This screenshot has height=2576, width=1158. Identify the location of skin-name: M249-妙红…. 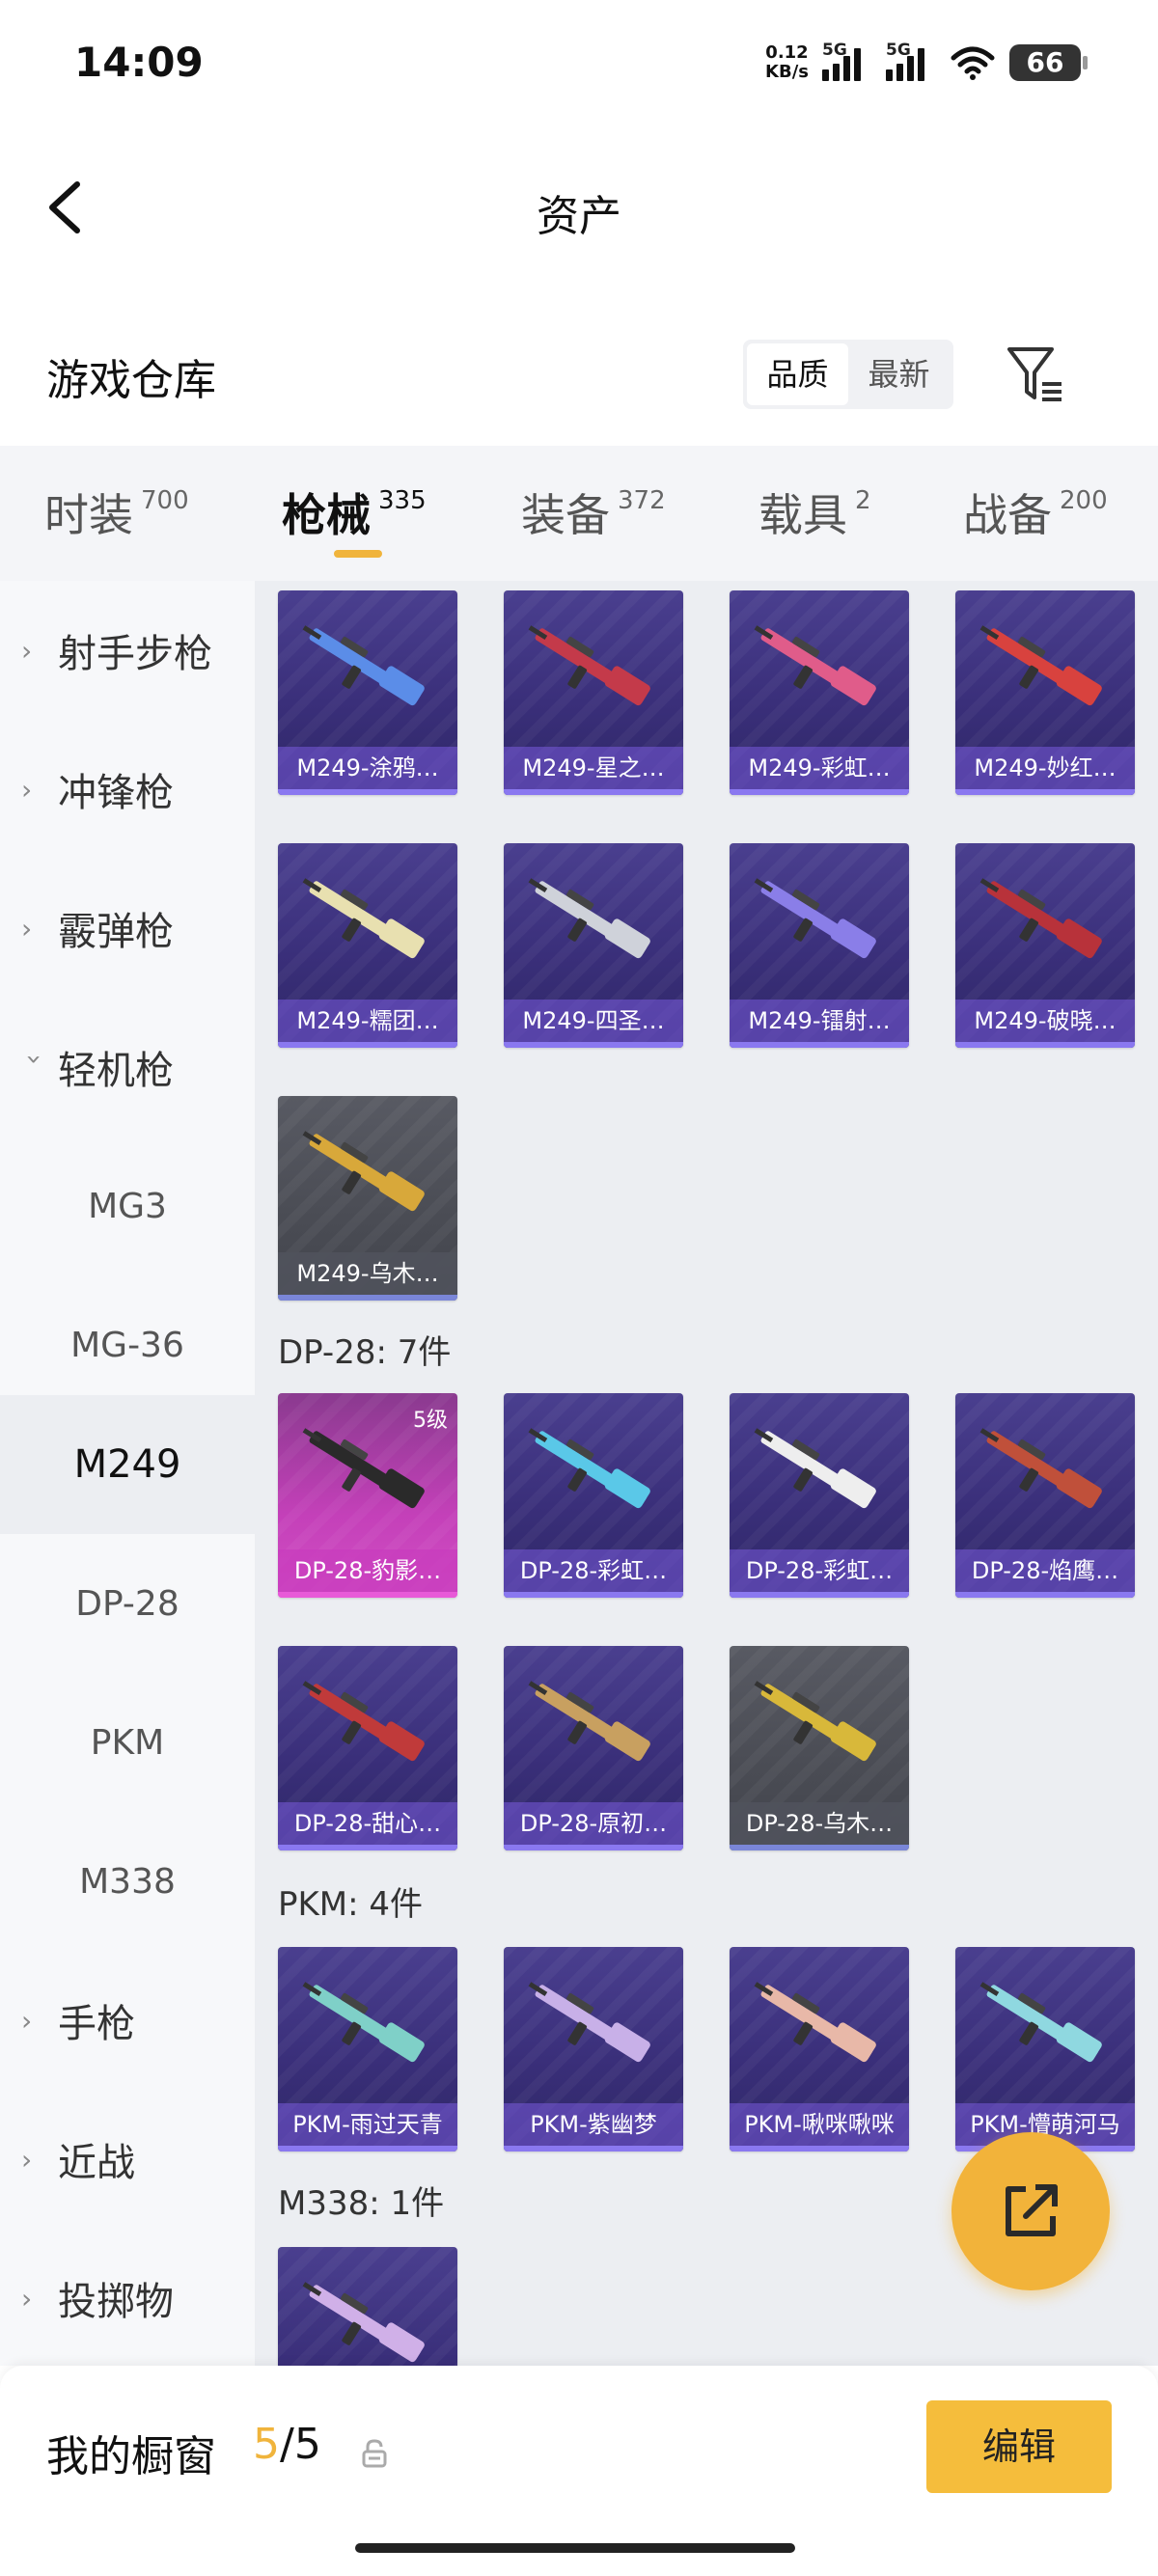
(1045, 768).